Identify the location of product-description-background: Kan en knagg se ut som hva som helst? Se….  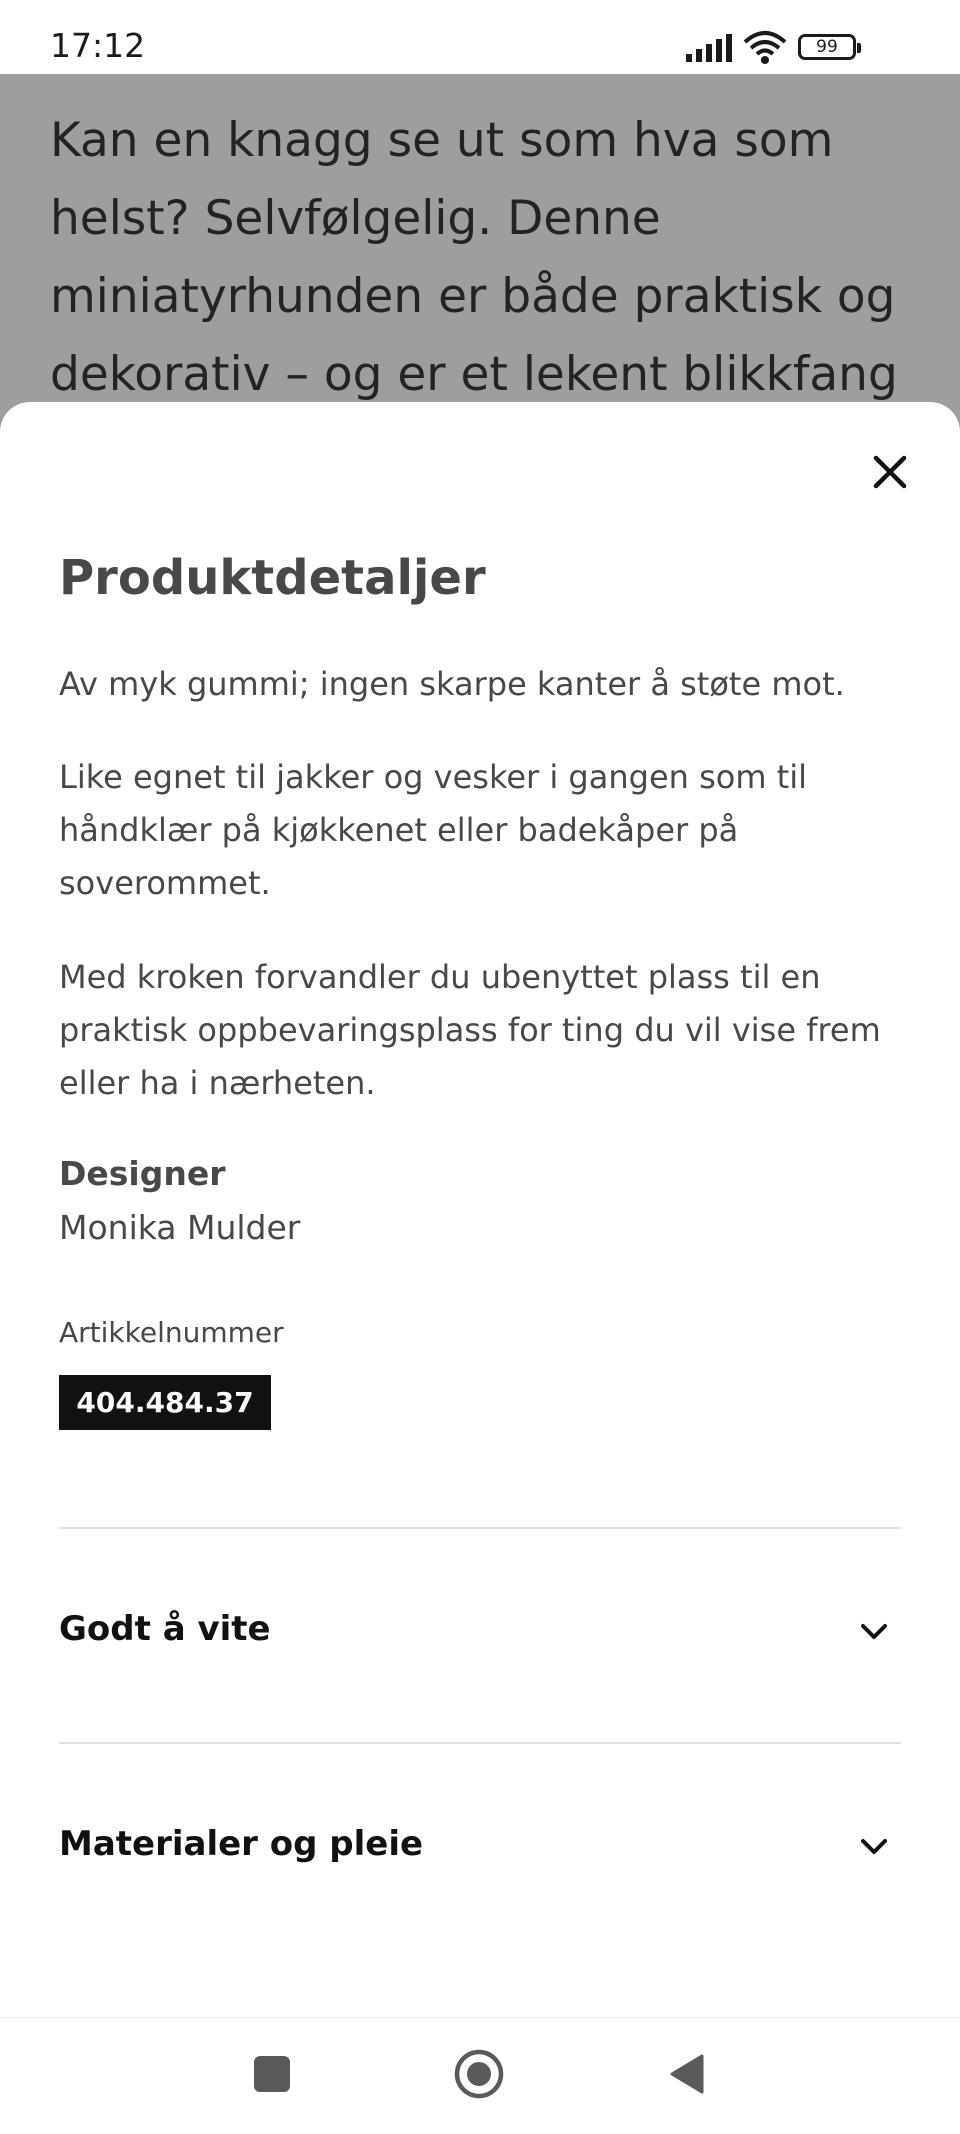
(474, 257).